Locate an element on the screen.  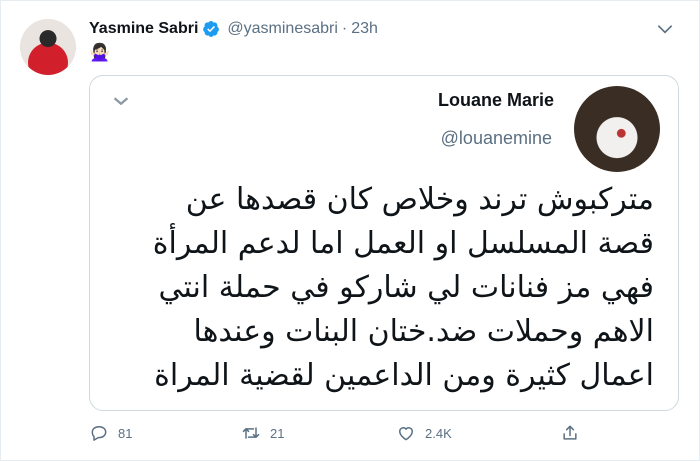
author-handle: @yasminesabri is located at coordinates (282, 29).